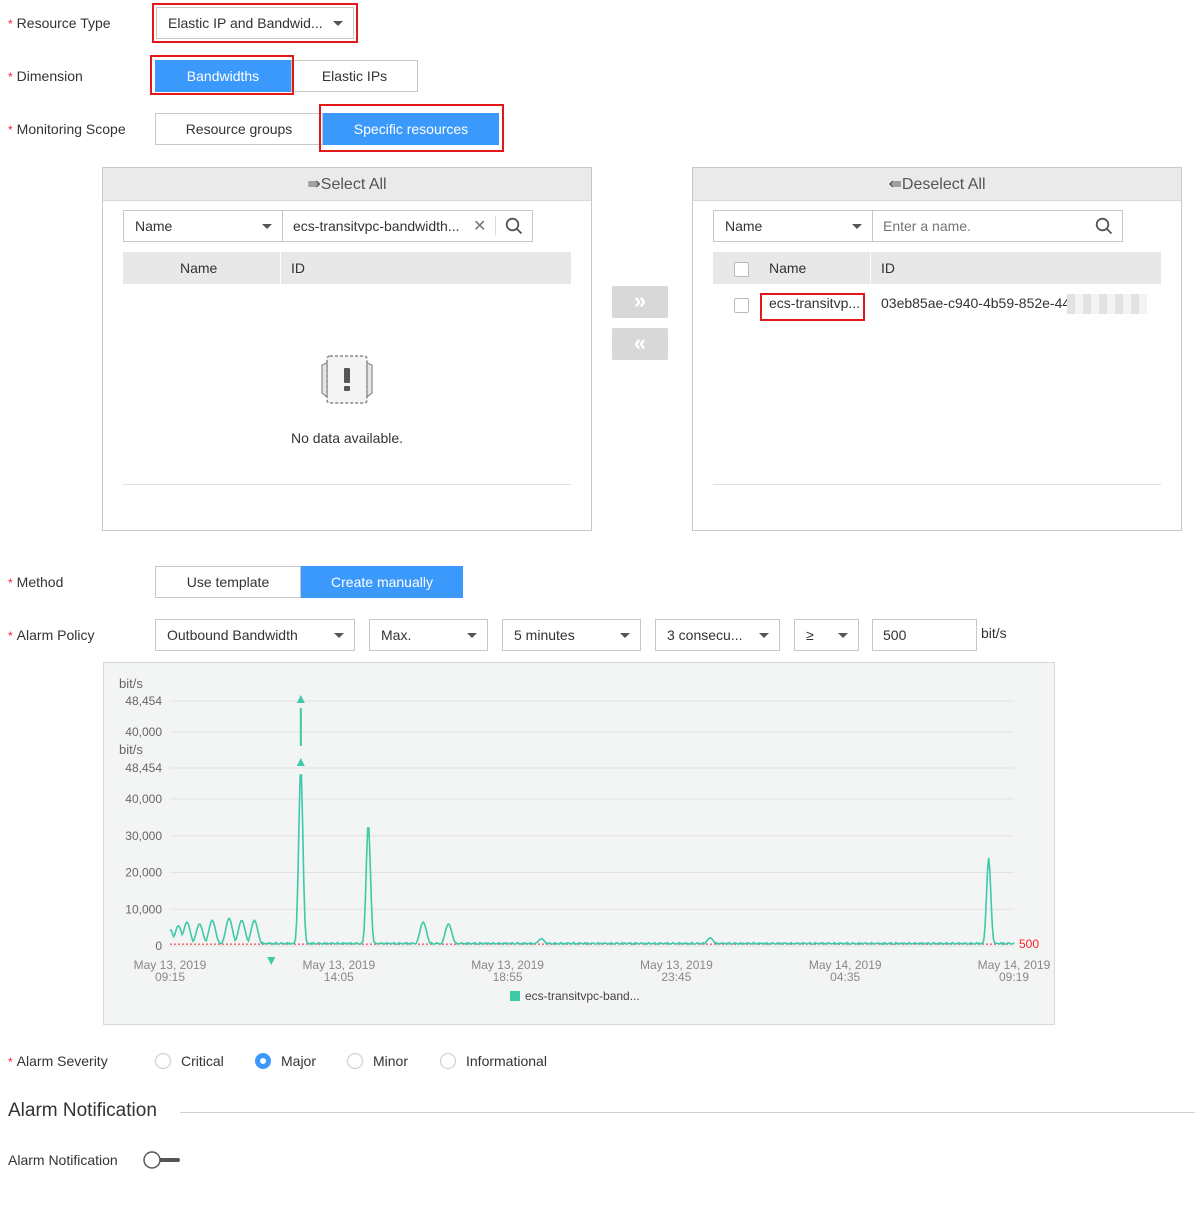 The height and width of the screenshot is (1222, 1195). Describe the element at coordinates (67, 129) in the screenshot. I see `monitoring-scope-label: * Monitoring Scope` at that location.